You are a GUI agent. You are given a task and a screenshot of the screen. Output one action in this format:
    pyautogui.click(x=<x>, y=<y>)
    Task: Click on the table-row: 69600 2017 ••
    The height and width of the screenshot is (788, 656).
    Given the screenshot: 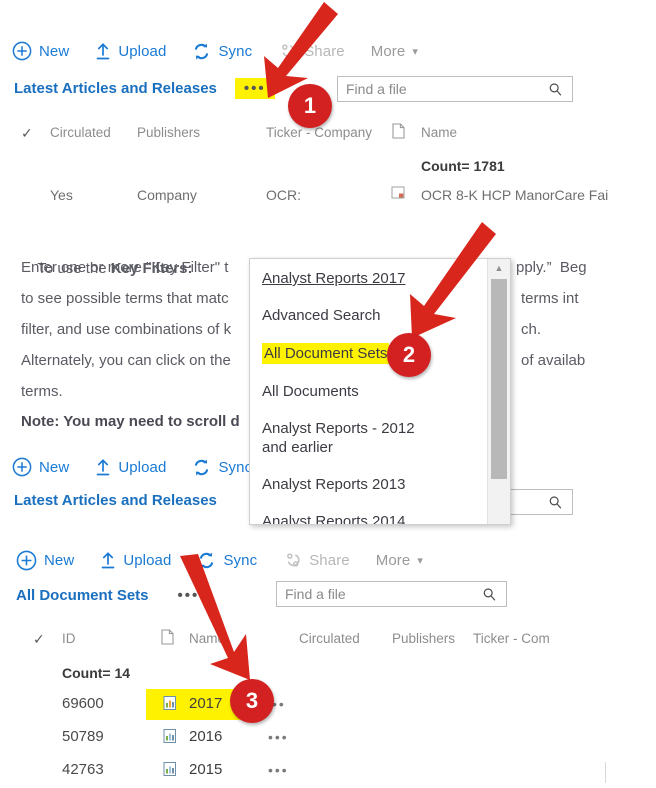 What is the action you would take?
    pyautogui.click(x=328, y=705)
    